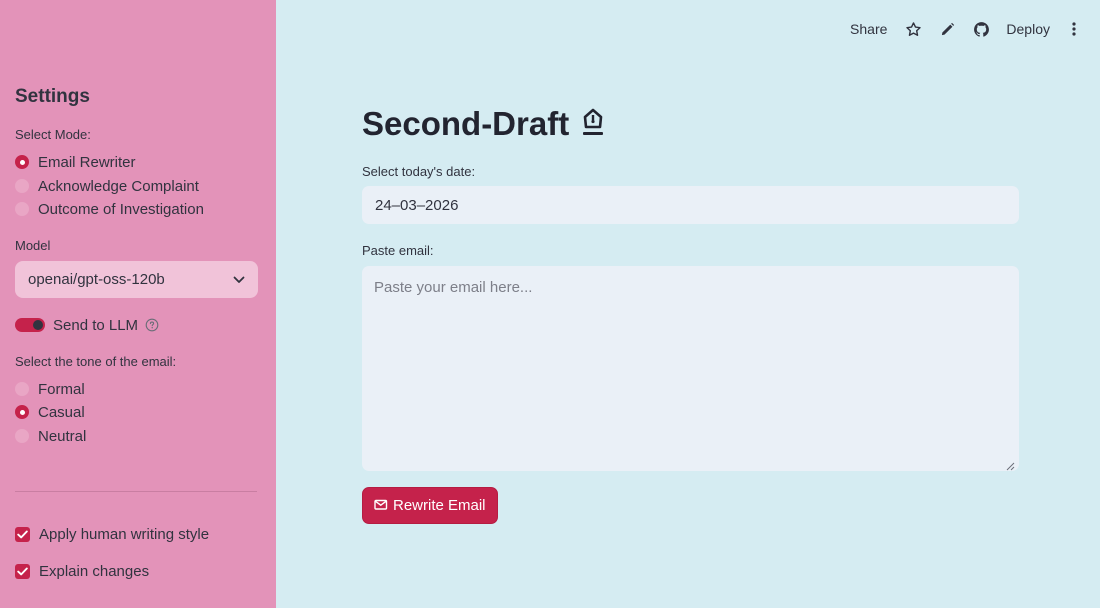 The width and height of the screenshot is (1100, 608). What do you see at coordinates (94, 571) in the screenshot?
I see `checkbox-label: Explain changes` at bounding box center [94, 571].